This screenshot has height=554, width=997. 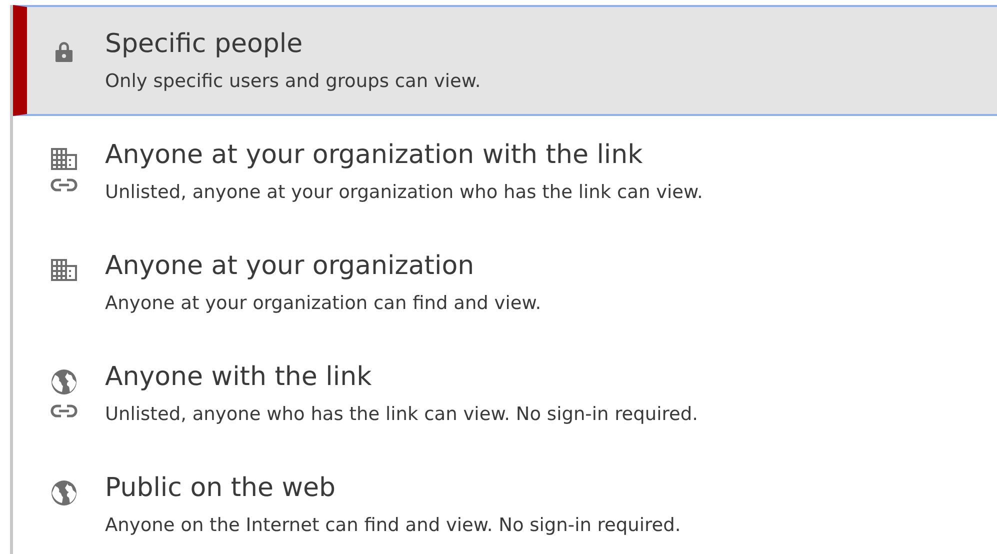 What do you see at coordinates (401, 414) in the screenshot?
I see `option-description: Unlisted, anyone who has the link can view. No sign-in required.` at bounding box center [401, 414].